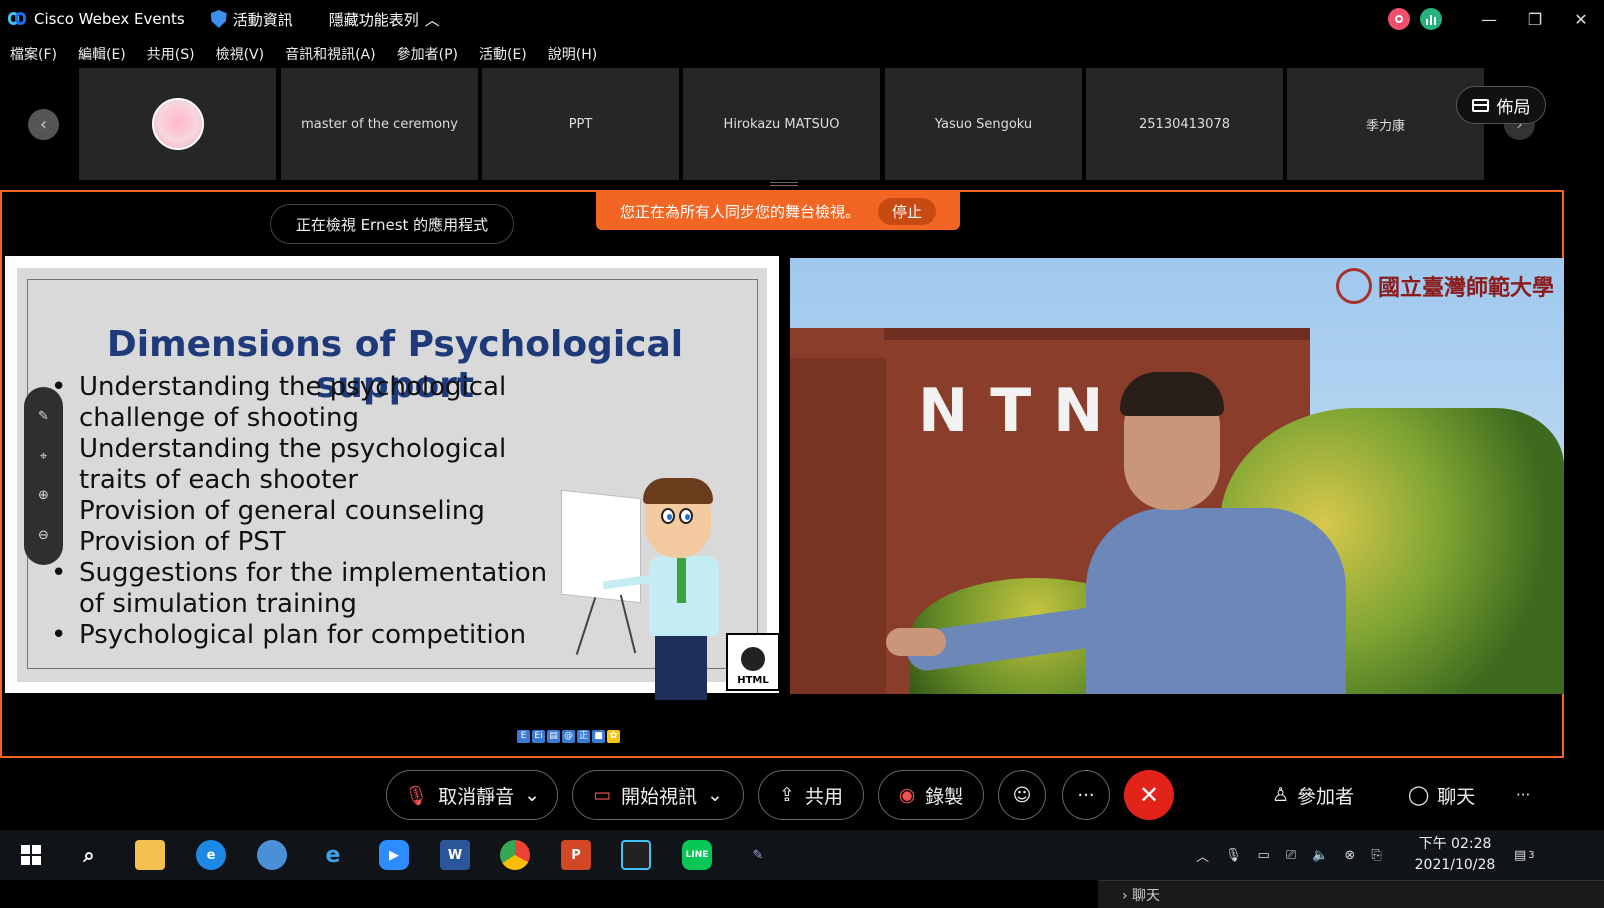  What do you see at coordinates (330, 54) in the screenshot?
I see `menu-audio-video: 音訊和視訊(A)` at bounding box center [330, 54].